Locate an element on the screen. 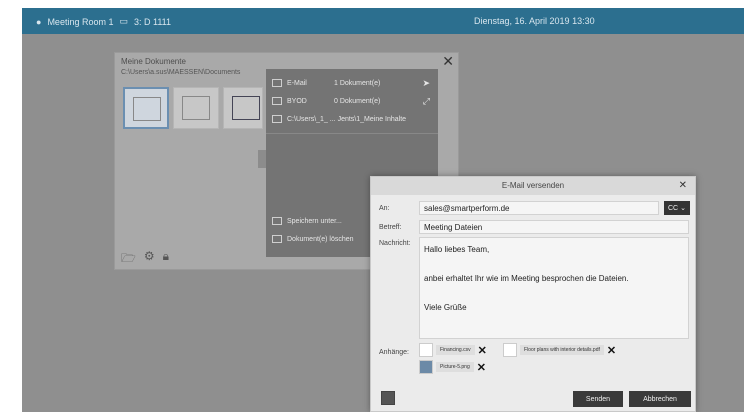  menu-item-count: 1 Dokument(e) is located at coordinates (357, 83).